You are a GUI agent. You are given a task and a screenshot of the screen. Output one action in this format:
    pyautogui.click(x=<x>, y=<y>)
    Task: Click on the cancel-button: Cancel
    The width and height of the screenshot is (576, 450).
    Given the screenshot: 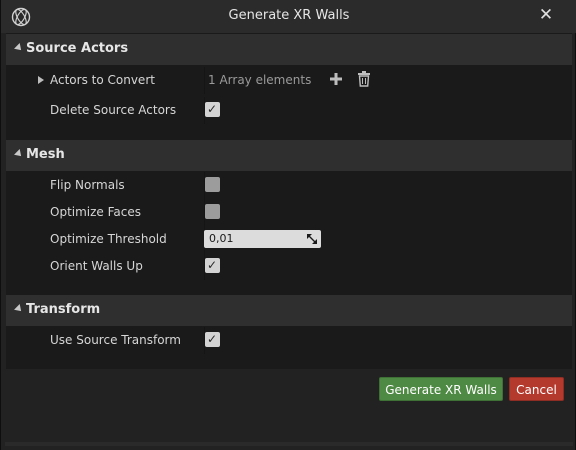 What is the action you would take?
    pyautogui.click(x=536, y=389)
    